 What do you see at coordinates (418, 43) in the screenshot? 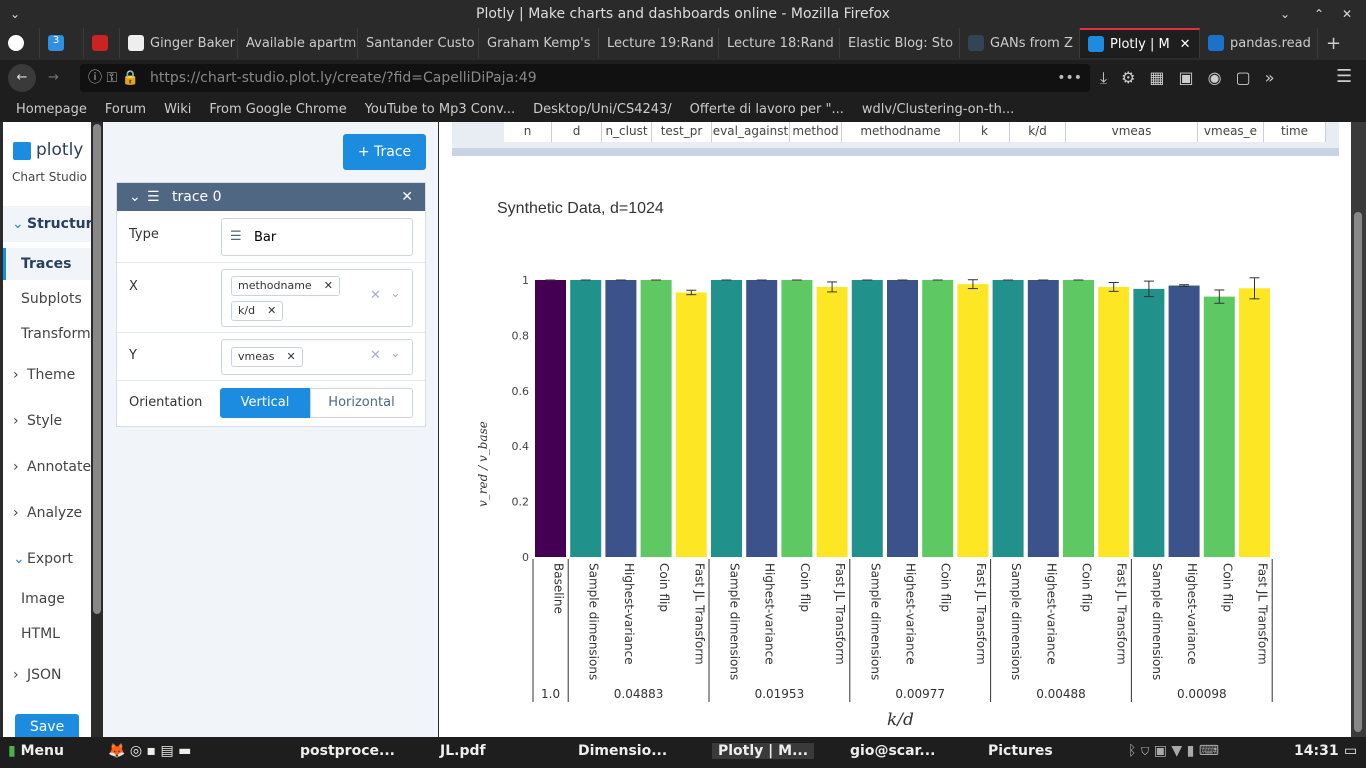
I see `tab-santander: Santander Custo` at bounding box center [418, 43].